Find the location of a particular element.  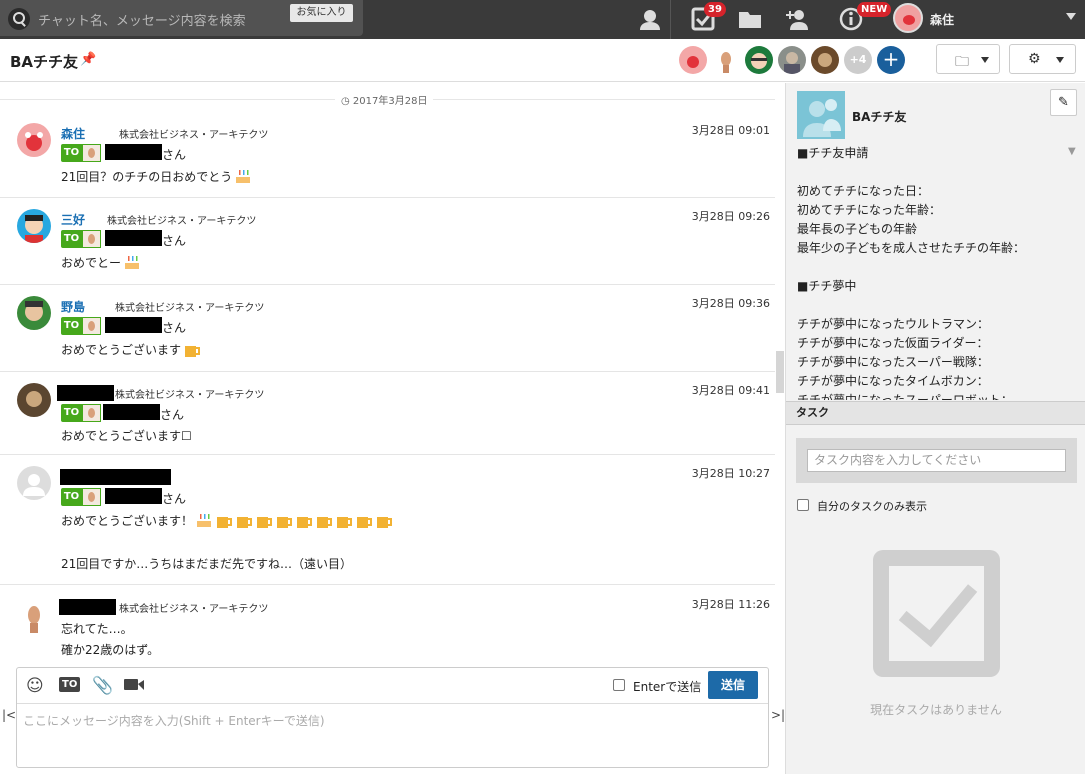

message-body: 忘れてた…。 is located at coordinates (97, 629).